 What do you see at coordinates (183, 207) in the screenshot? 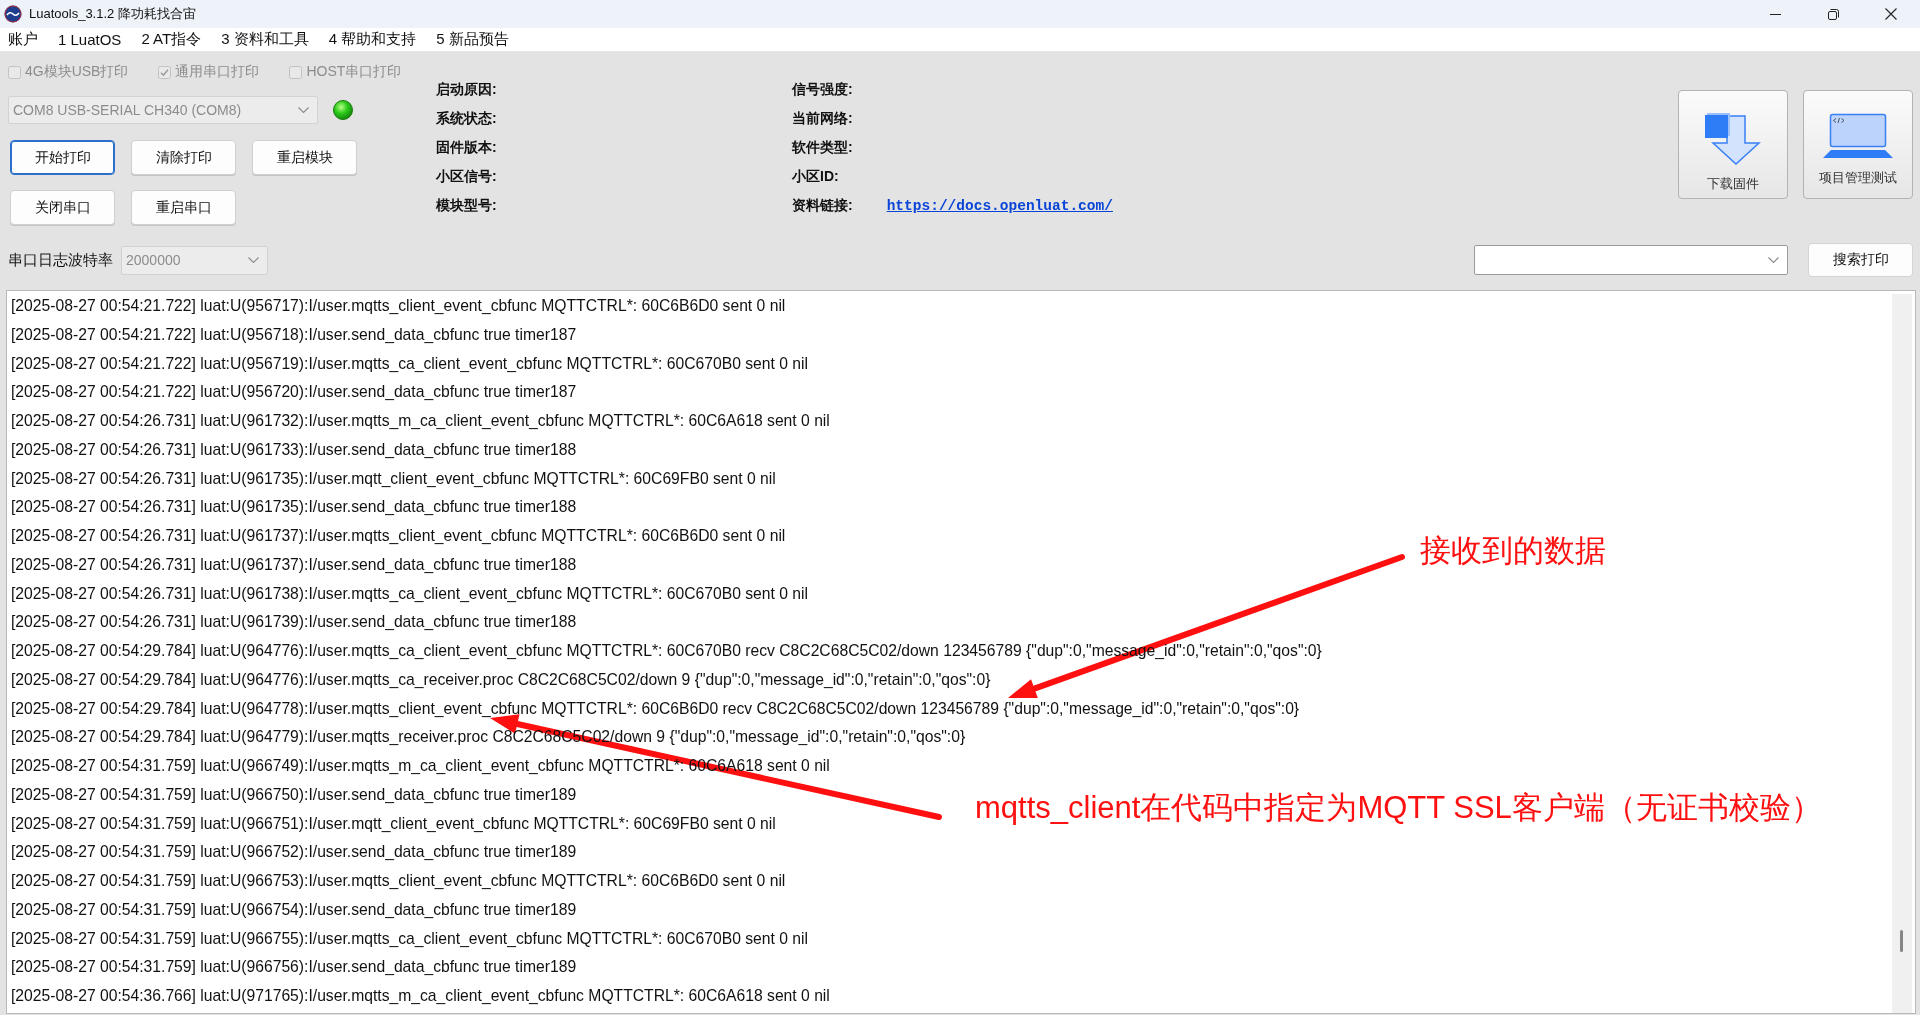
I see `action-button: 重启串口` at bounding box center [183, 207].